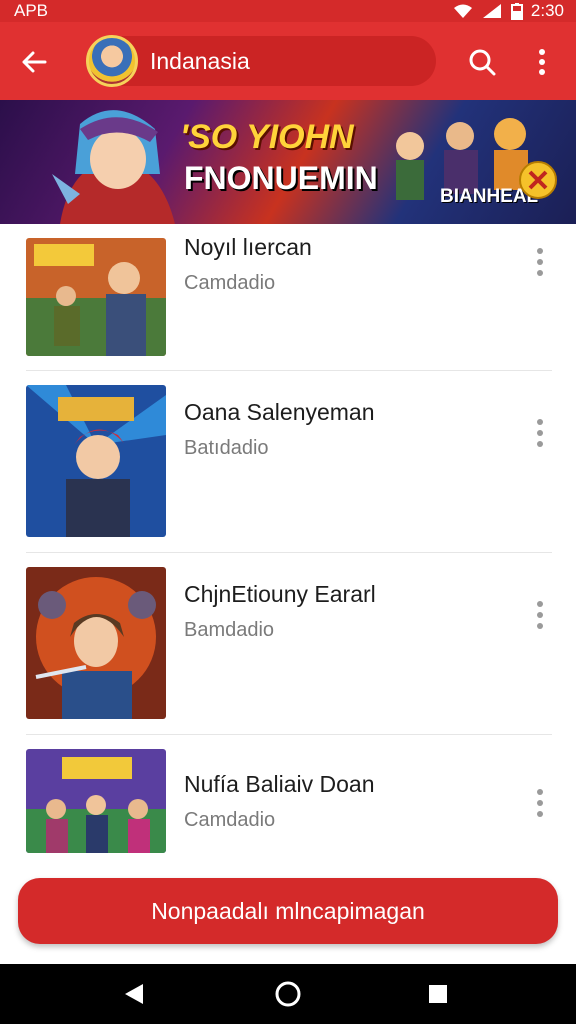 This screenshot has width=576, height=1024. What do you see at coordinates (288, 297) in the screenshot?
I see `list-item: Noyıl lıercan Camdadio` at bounding box center [288, 297].